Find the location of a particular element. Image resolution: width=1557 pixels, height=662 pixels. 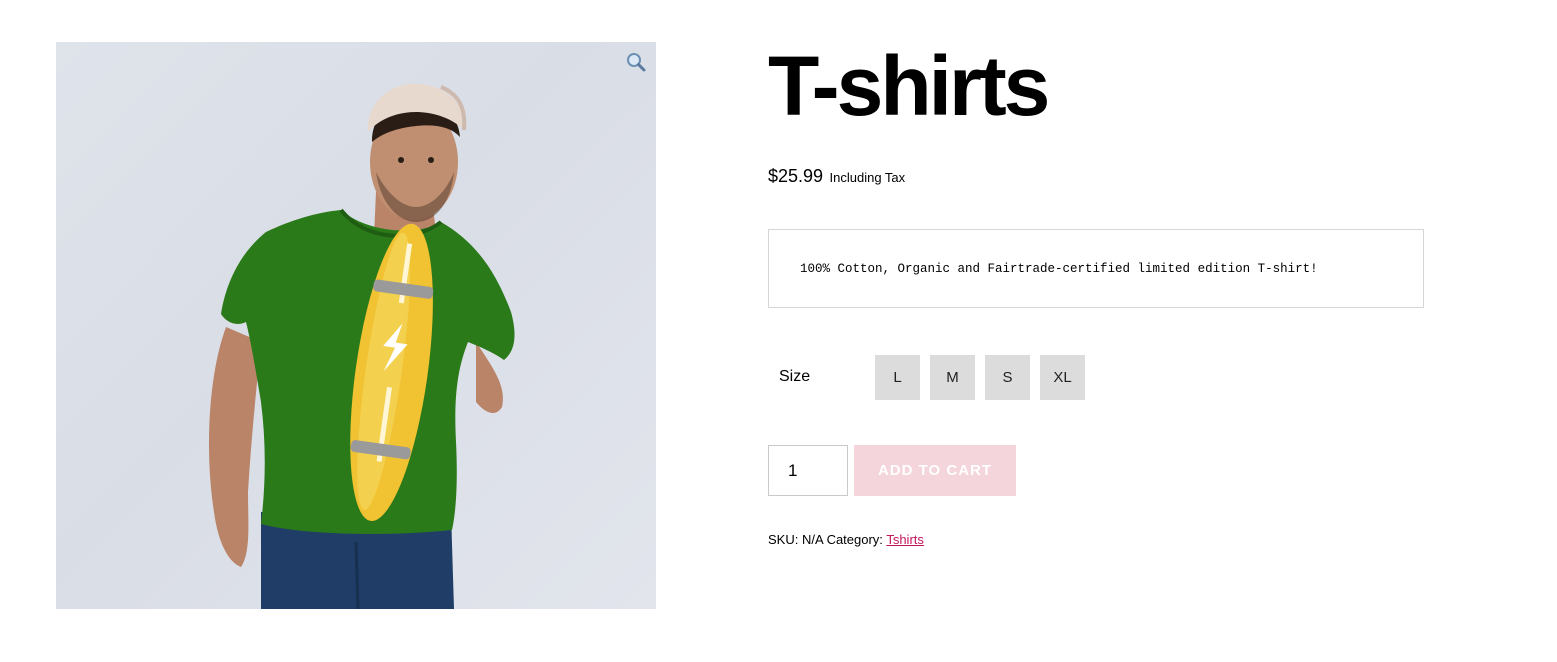

product-meta: SKU: N/A Category: Tshirts is located at coordinates (846, 539).